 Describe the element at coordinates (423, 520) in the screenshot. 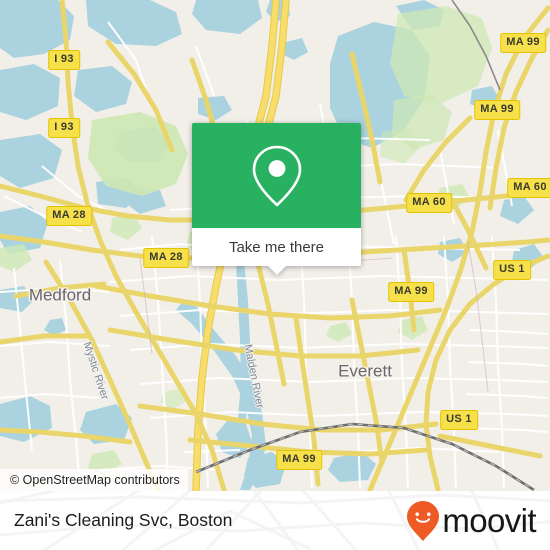

I see `moovit-pin-icon` at that location.